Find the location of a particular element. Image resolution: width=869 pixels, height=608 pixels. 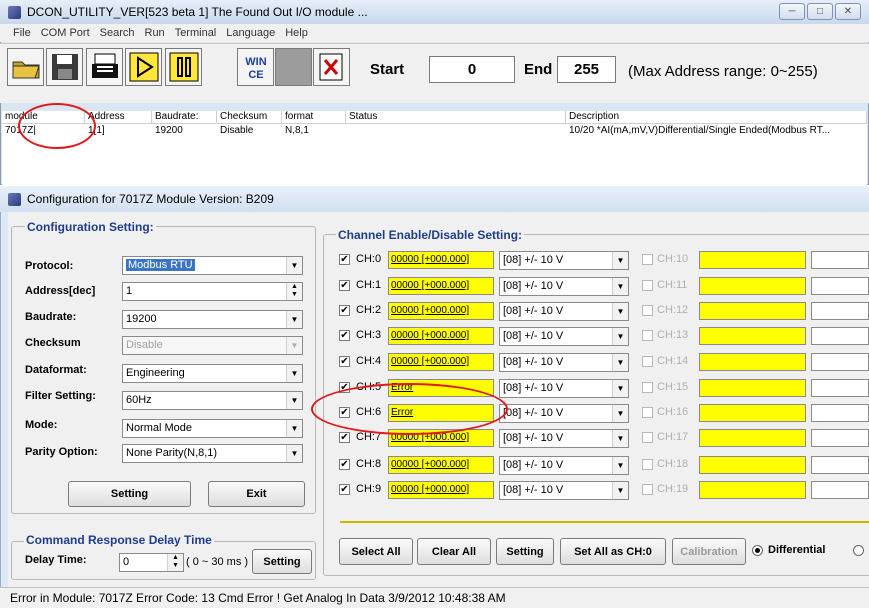

blank-icon is located at coordinates (293, 67).